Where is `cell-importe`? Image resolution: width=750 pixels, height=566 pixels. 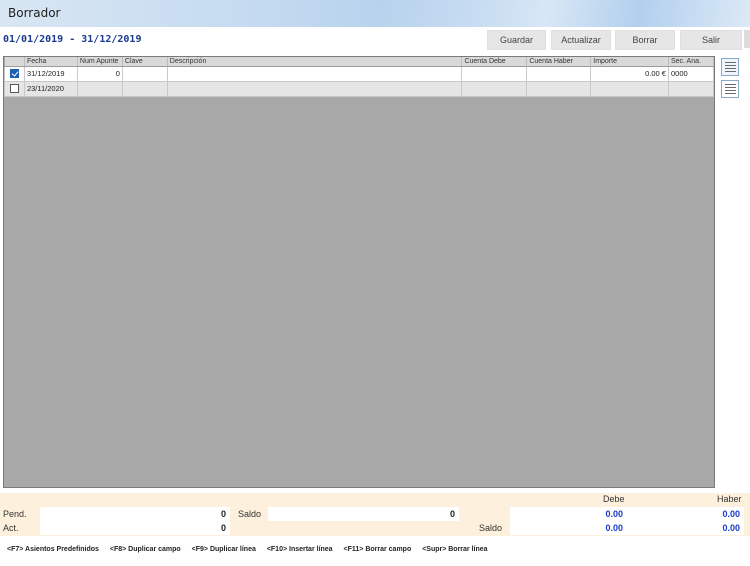
cell-importe is located at coordinates (629, 88).